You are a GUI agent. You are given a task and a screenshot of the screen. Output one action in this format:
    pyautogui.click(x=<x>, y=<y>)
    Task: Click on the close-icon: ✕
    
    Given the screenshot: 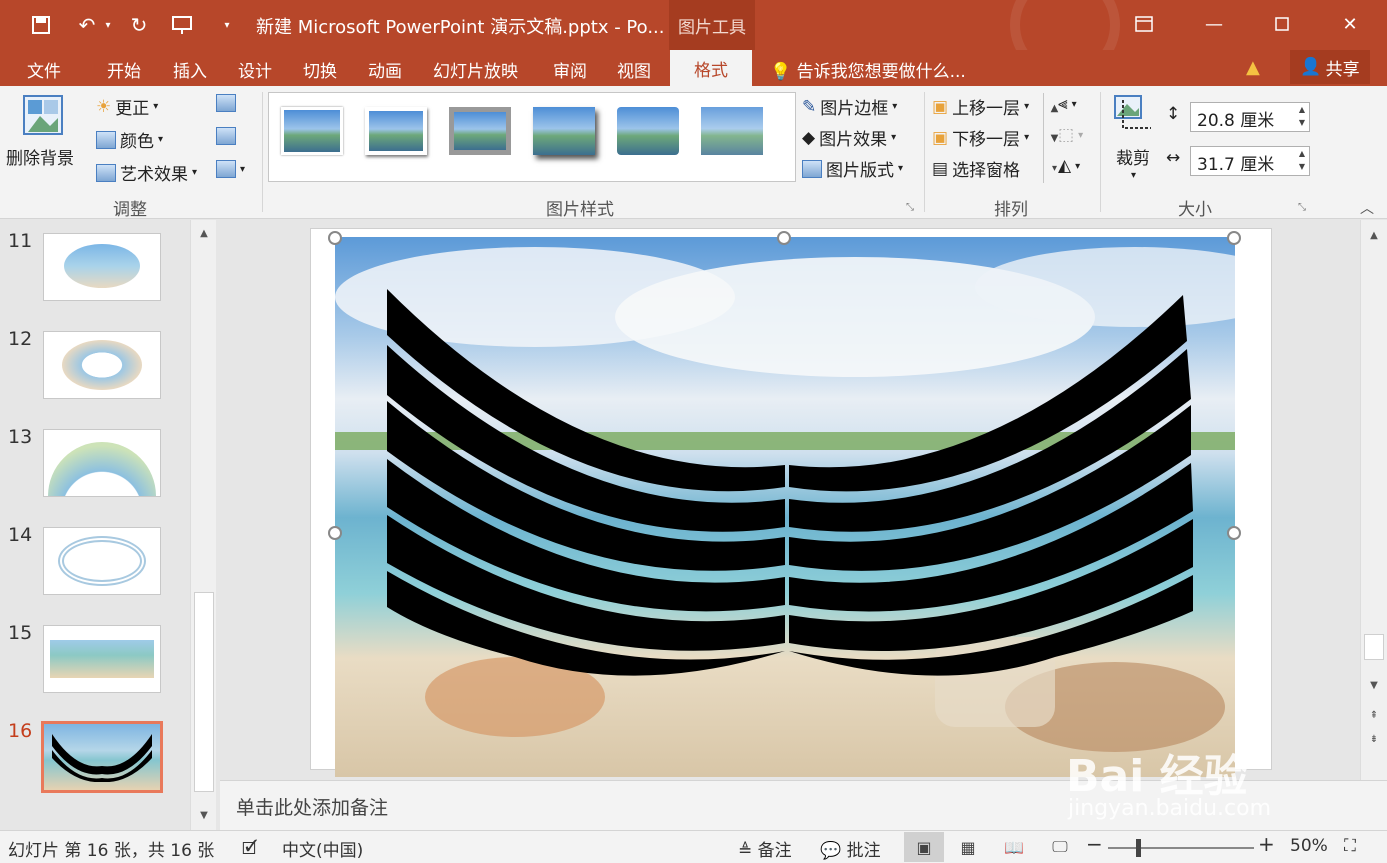 What is the action you would take?
    pyautogui.click(x=1350, y=24)
    